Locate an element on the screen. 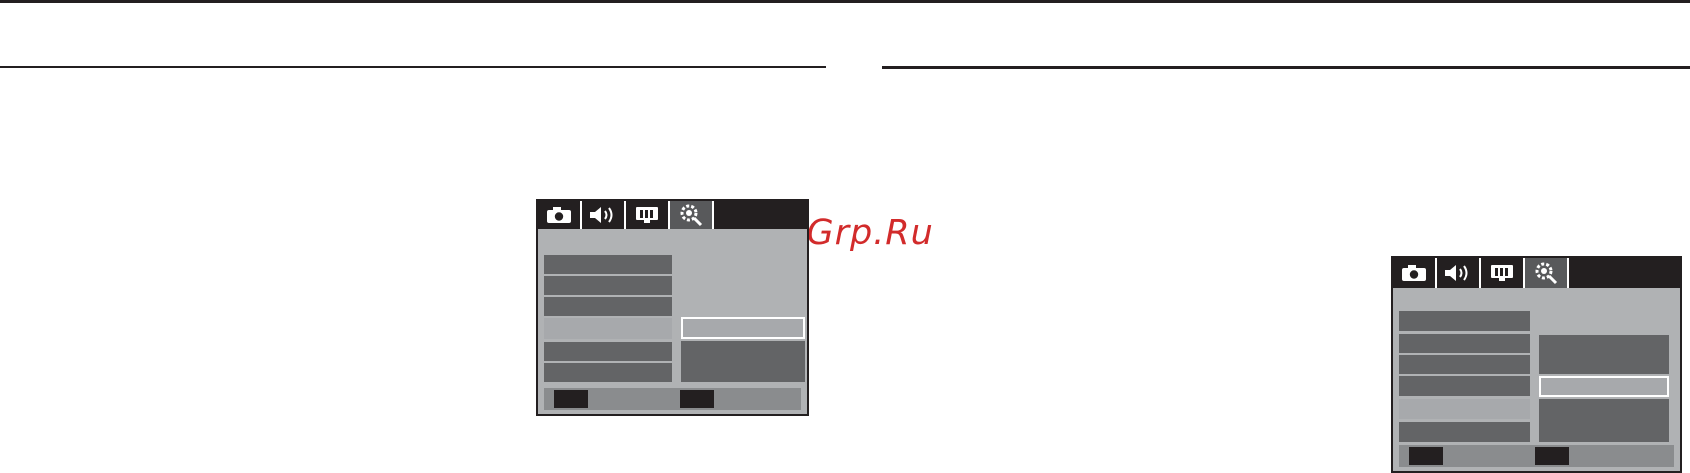 The height and width of the screenshot is (473, 1690). option-list is located at coordinates (743, 361).